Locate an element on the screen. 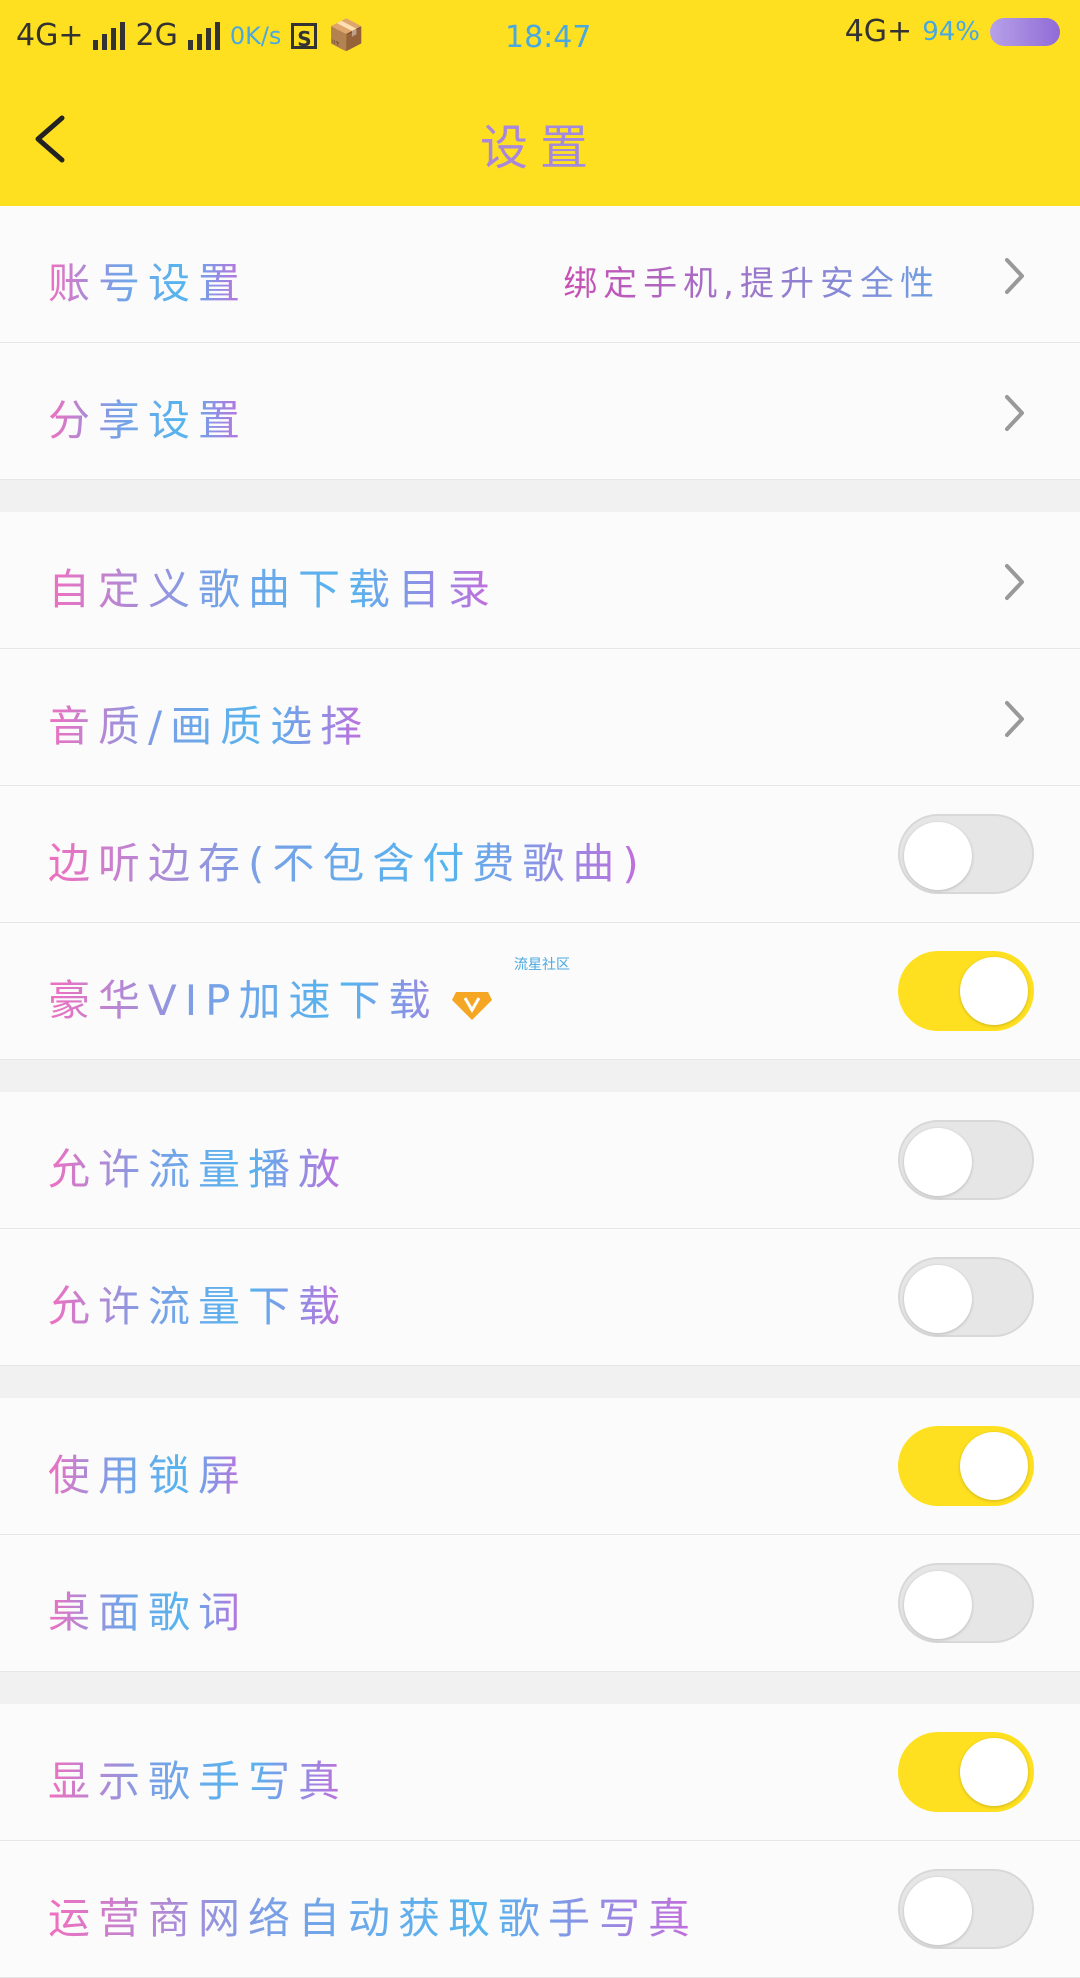  settings-row: 运营商网络自动获取歌手写真 is located at coordinates (540, 1909).